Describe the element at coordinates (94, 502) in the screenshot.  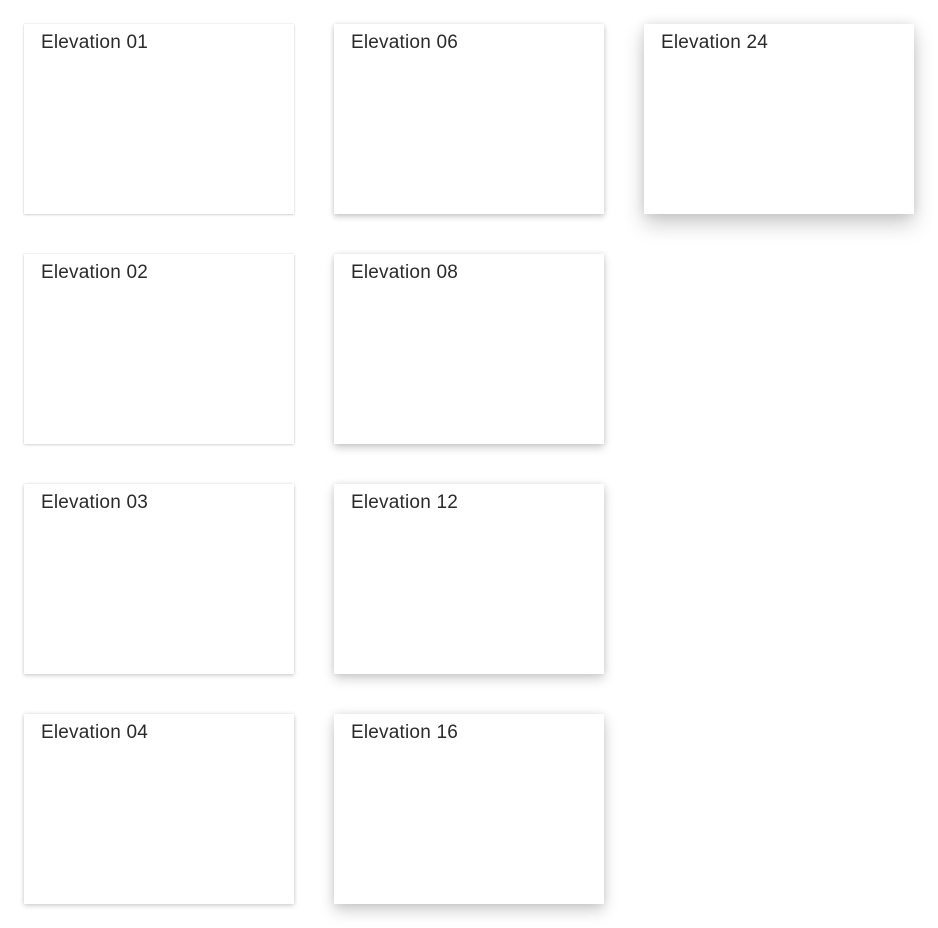
I see `card-label: Elevation 03` at that location.